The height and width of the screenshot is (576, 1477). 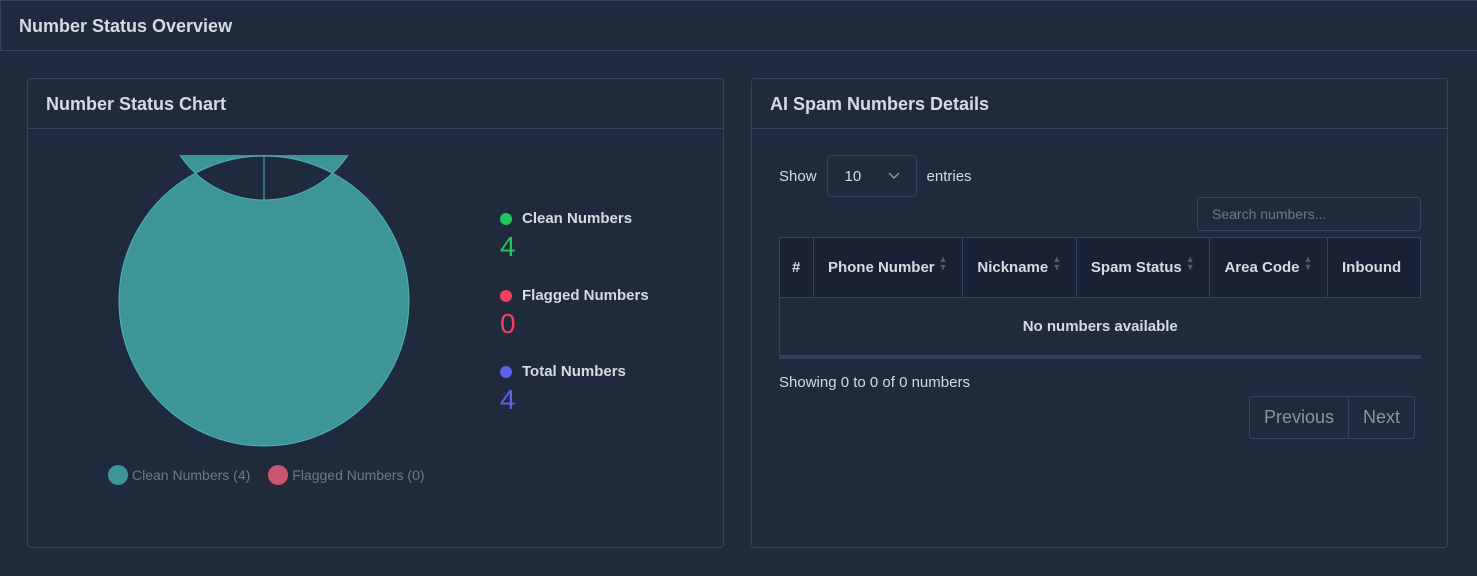 I want to click on stat-total: Total Numbers 4, so click(x=563, y=389).